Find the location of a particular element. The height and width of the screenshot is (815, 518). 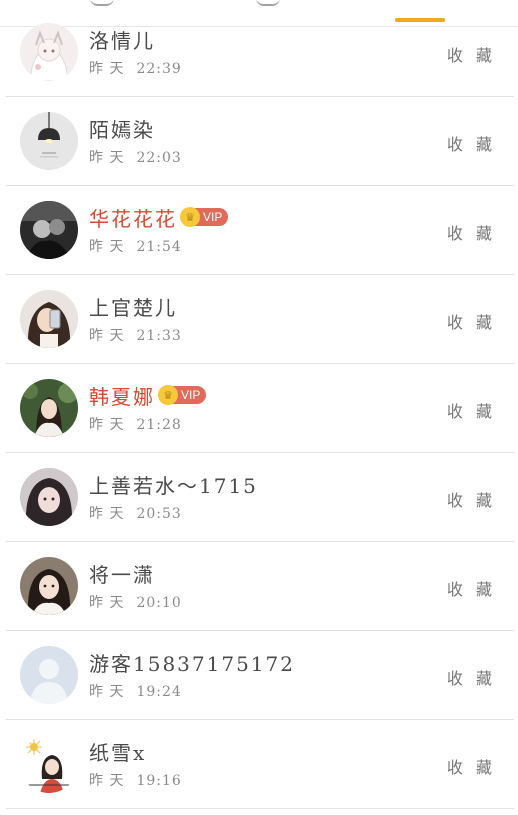

user-name: 将一潇 is located at coordinates (122, 574).